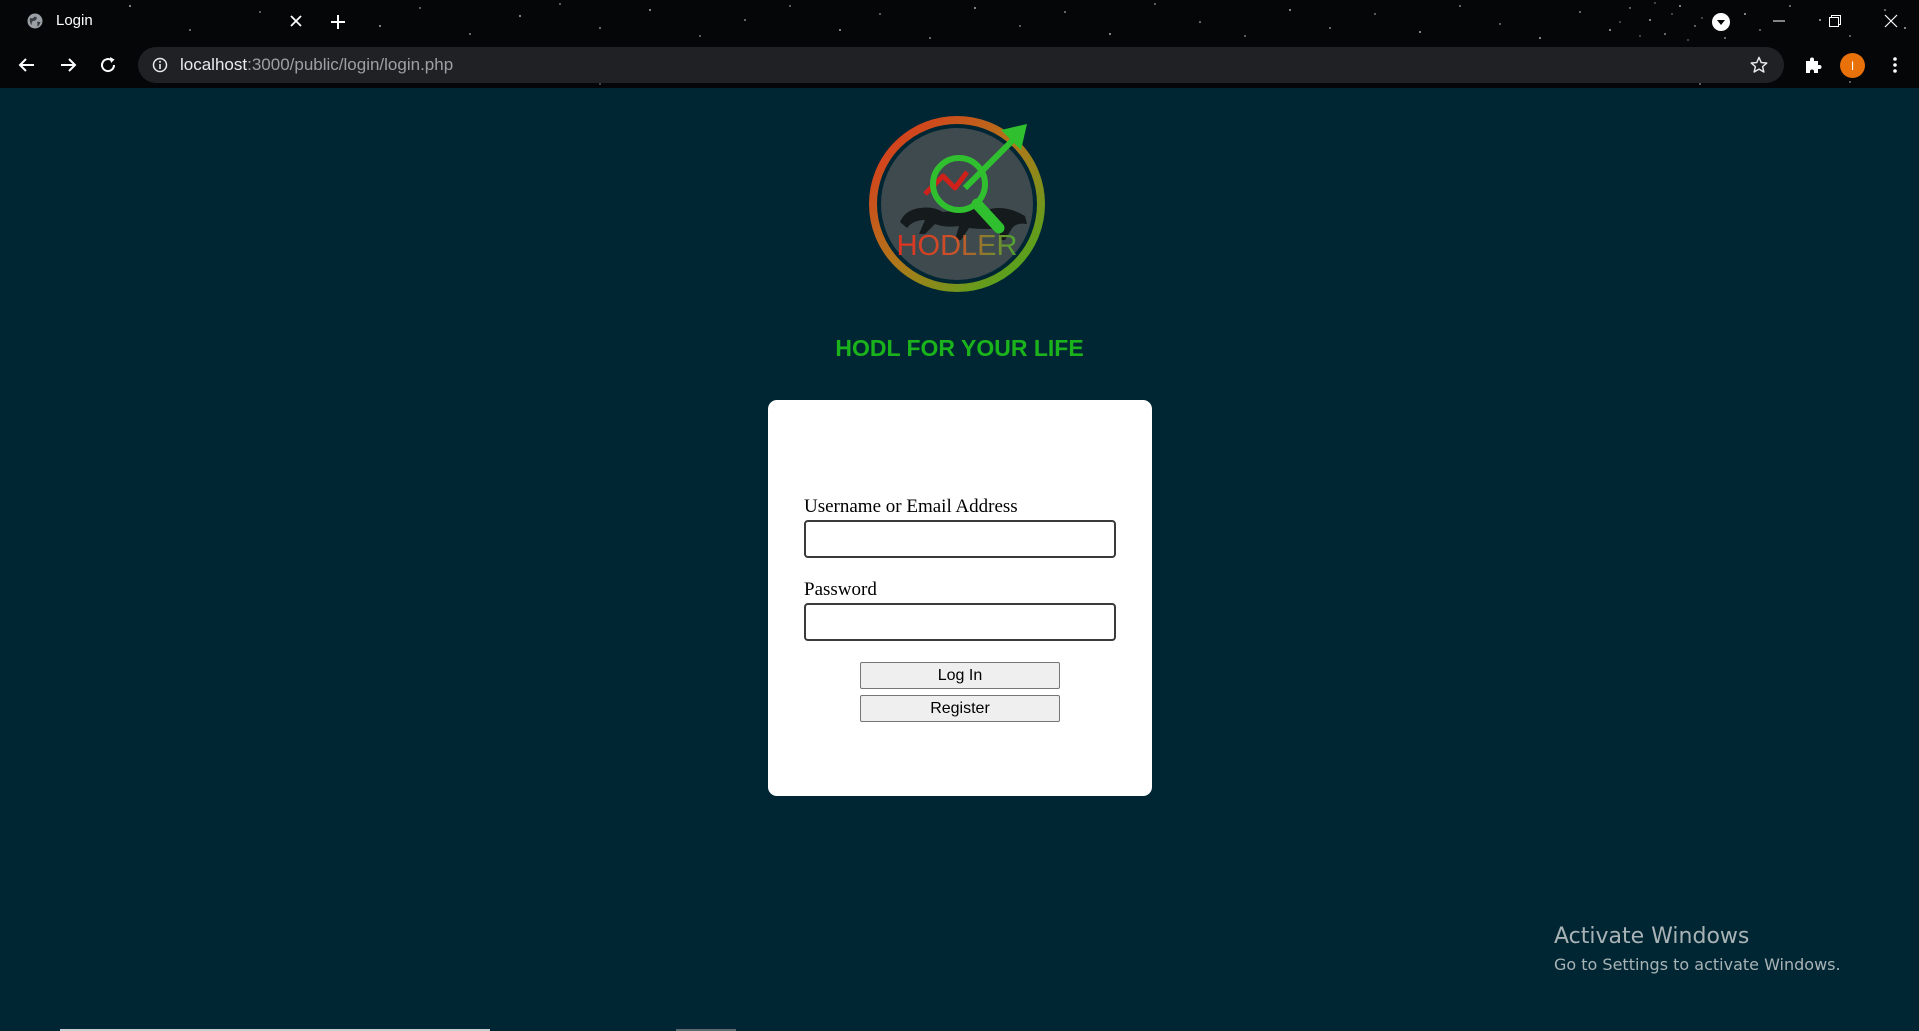  I want to click on username-input, so click(960, 539).